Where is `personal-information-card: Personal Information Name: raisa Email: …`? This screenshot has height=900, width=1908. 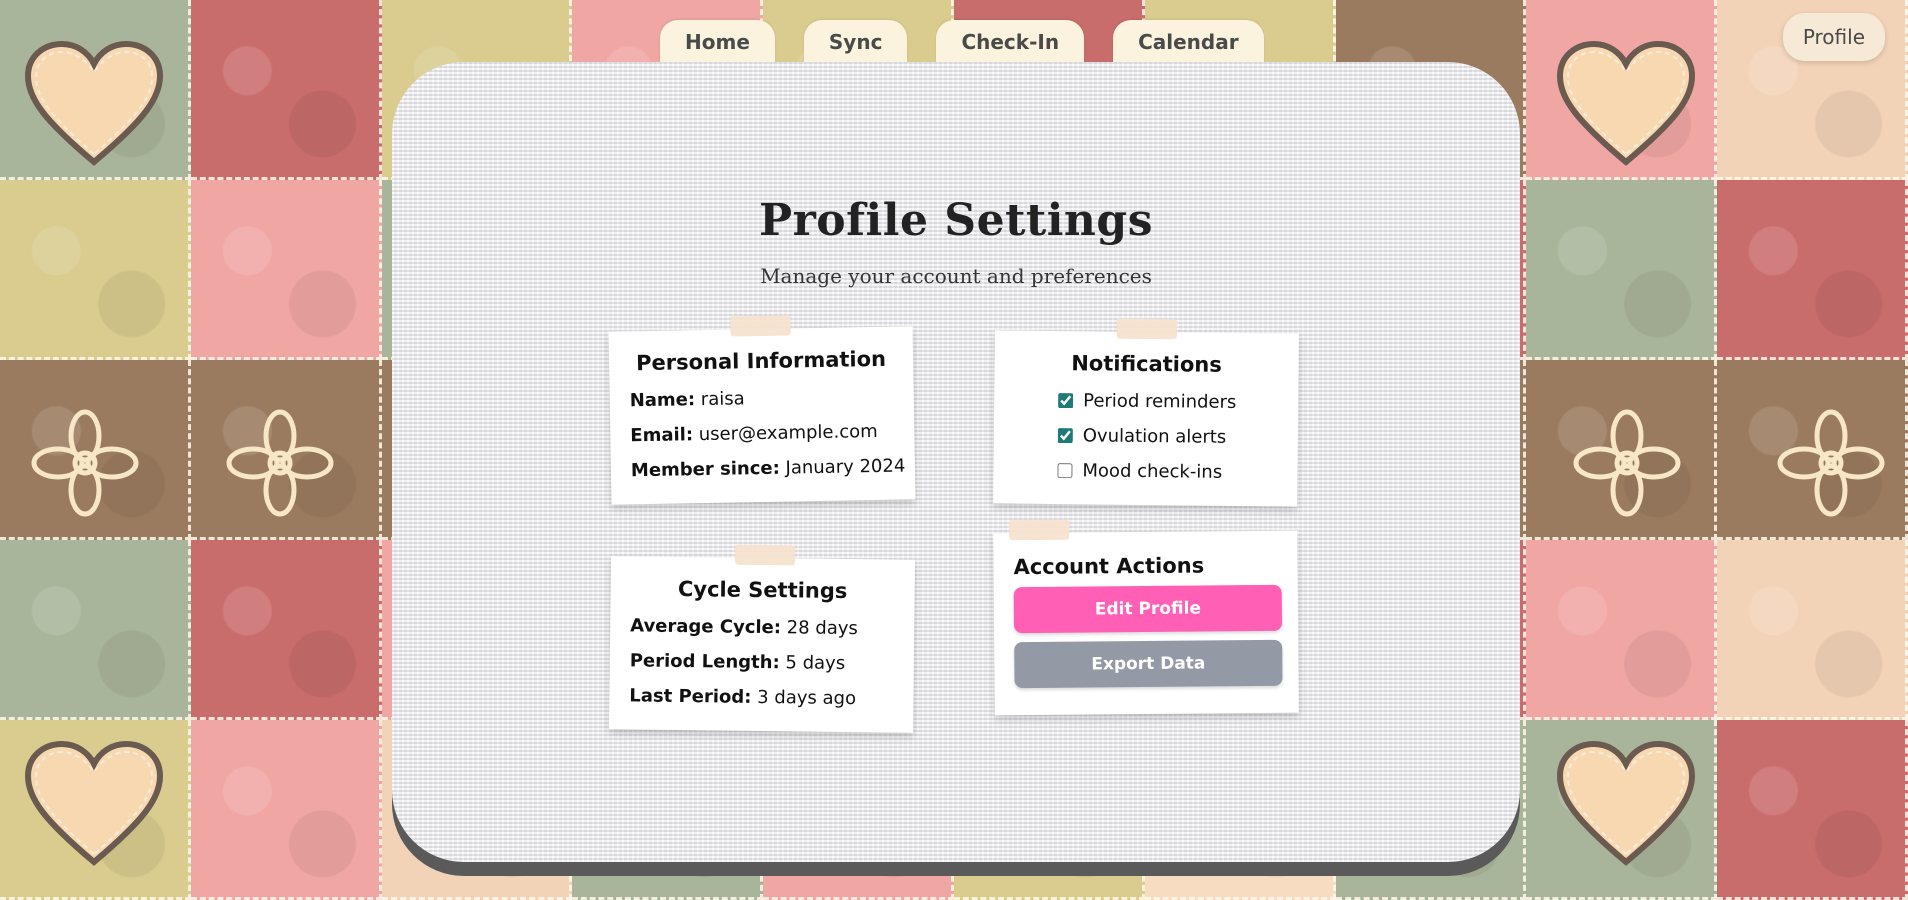
personal-information-card: Personal Information Name: raisa Email: … is located at coordinates (762, 410).